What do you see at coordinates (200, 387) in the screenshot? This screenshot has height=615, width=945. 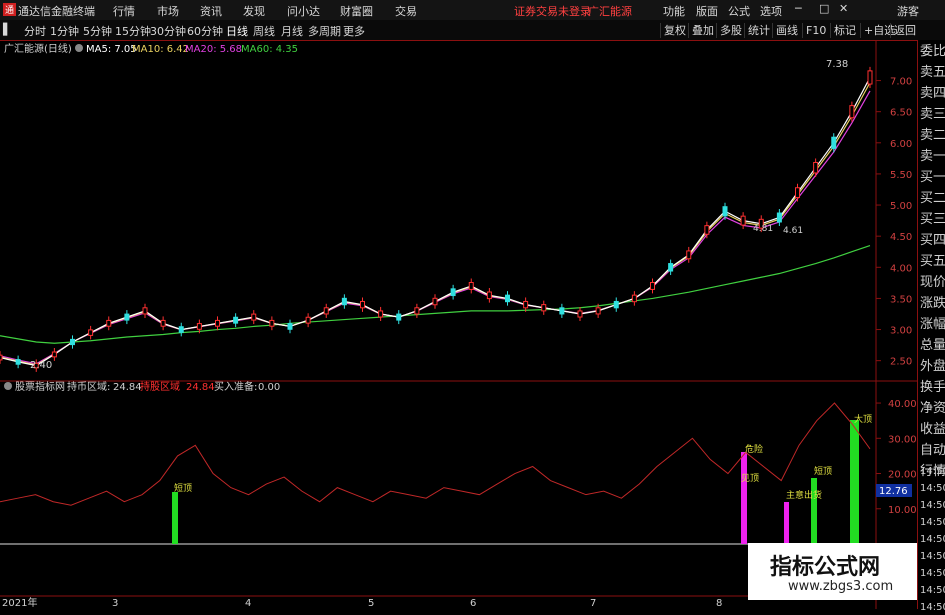 I see `position-value: 24.84` at bounding box center [200, 387].